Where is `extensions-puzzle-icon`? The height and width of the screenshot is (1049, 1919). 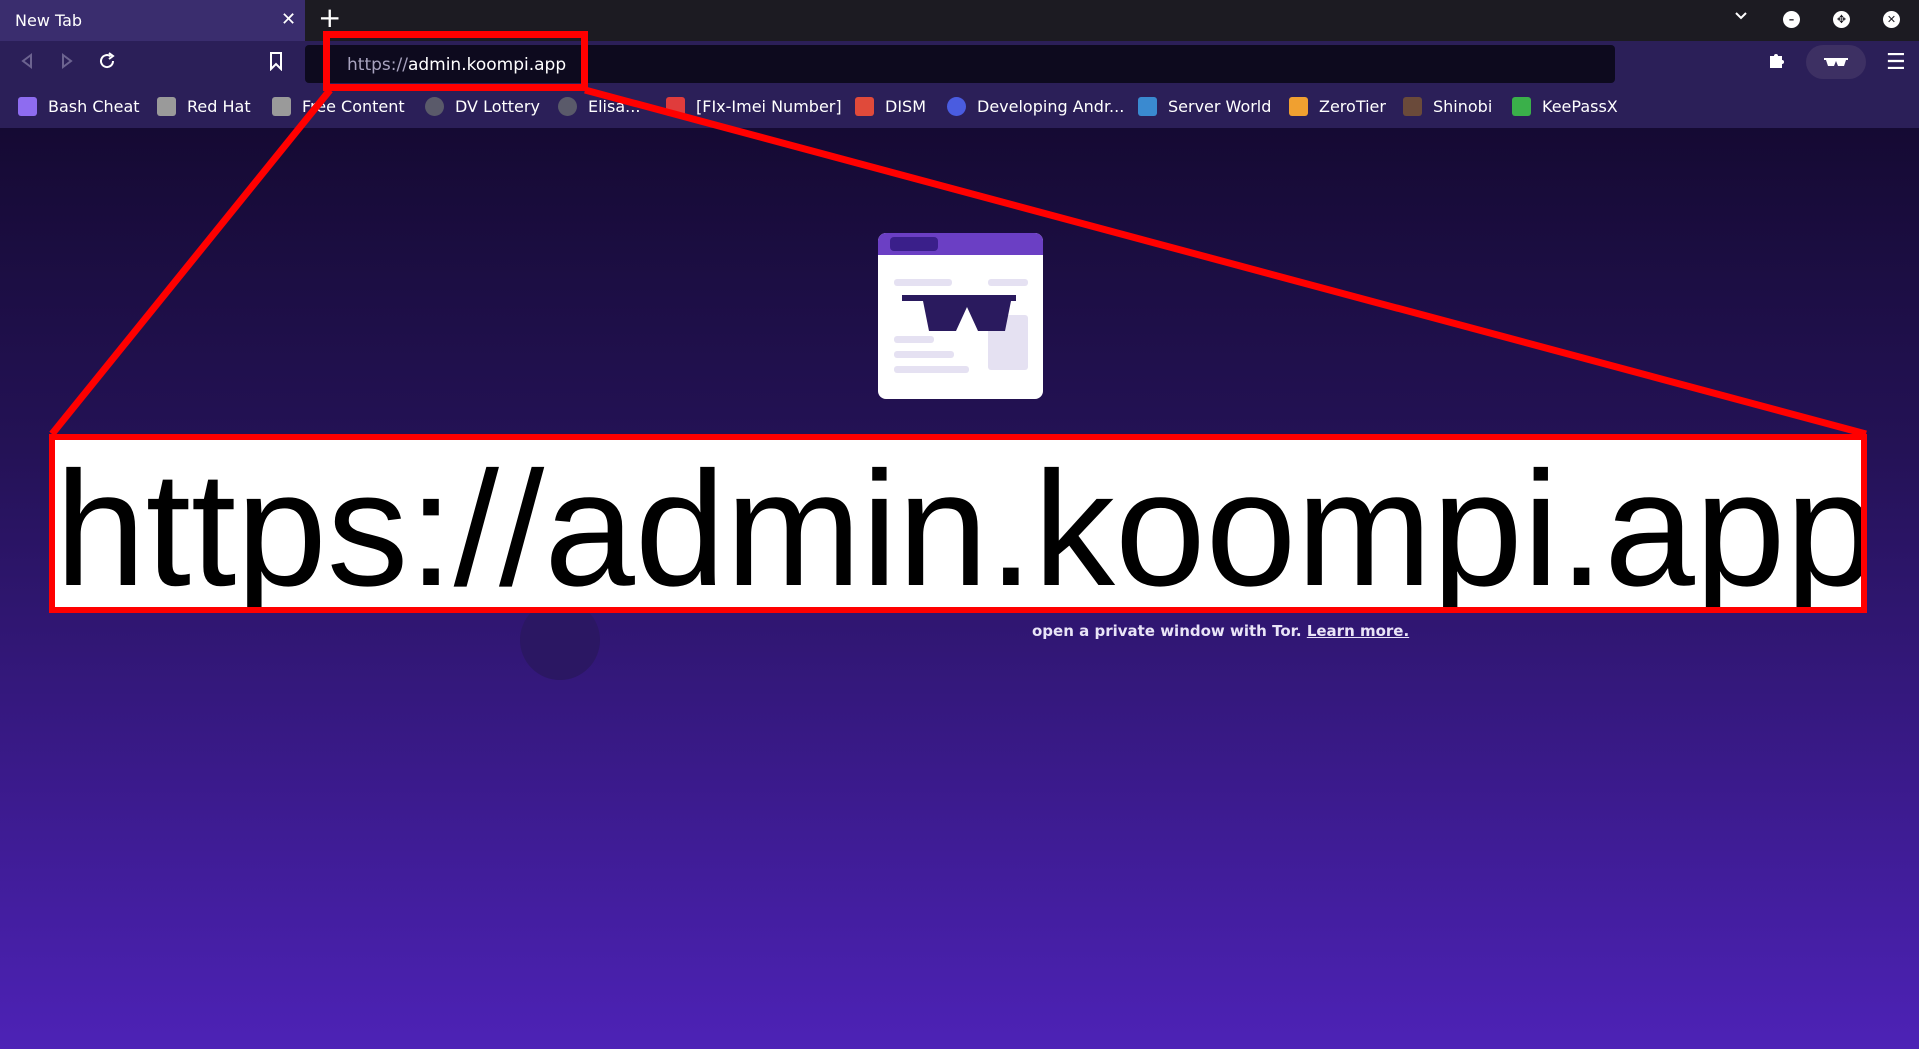
extensions-puzzle-icon is located at coordinates (1777, 62).